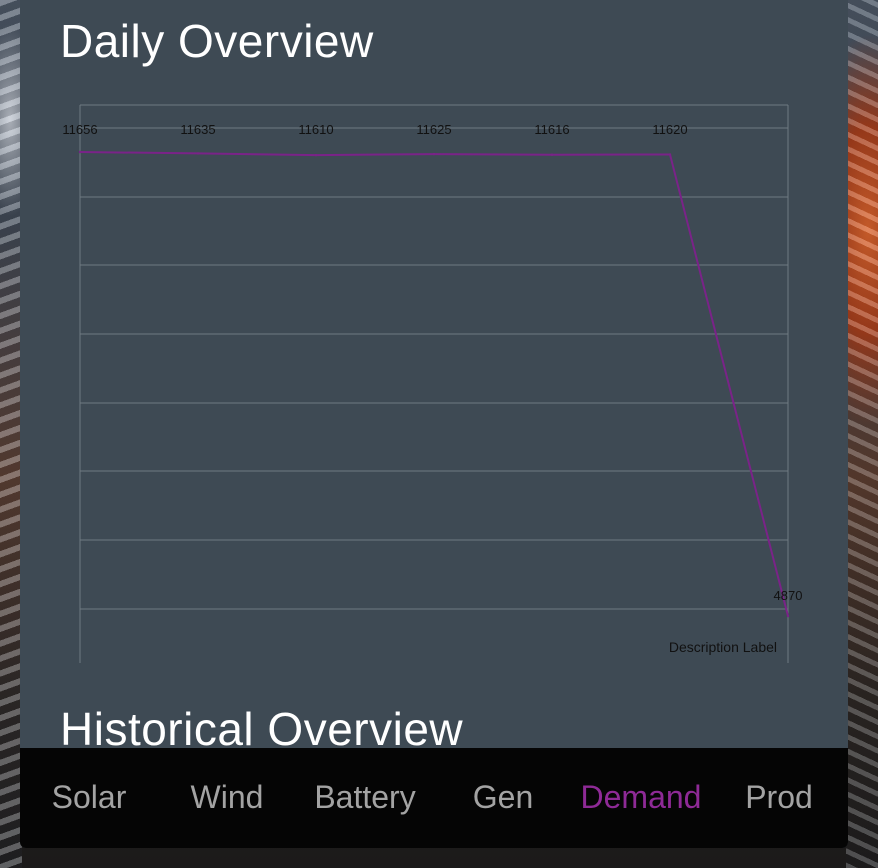  I want to click on data-label-5: 11620, so click(669, 129).